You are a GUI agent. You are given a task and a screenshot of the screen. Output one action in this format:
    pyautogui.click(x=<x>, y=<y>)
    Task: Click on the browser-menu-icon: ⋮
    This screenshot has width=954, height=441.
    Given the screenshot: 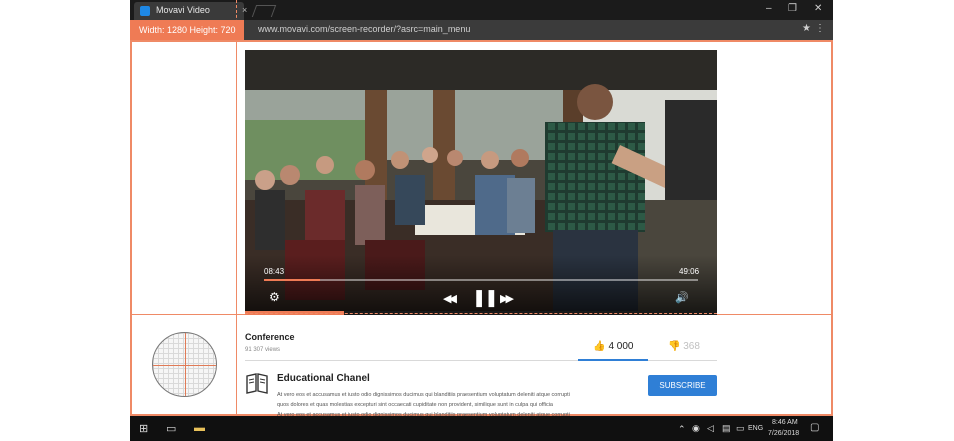 What is the action you would take?
    pyautogui.click(x=820, y=28)
    